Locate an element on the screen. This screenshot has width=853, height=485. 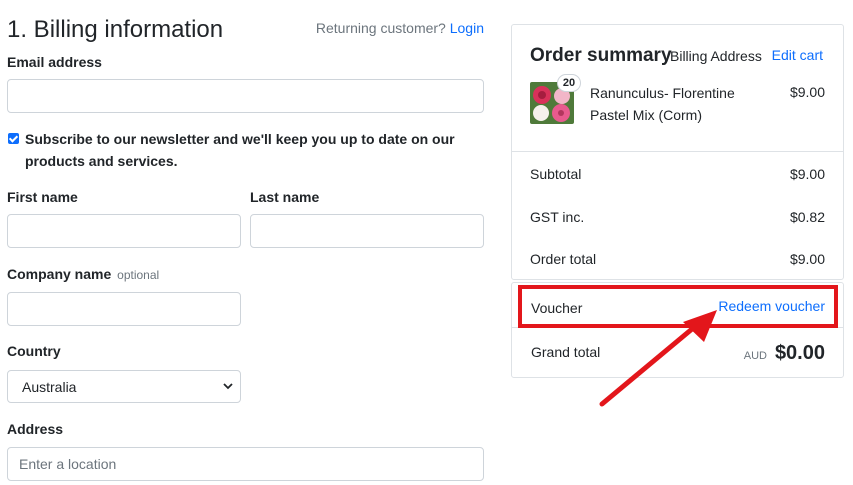
grand-total-value: $0.00 is located at coordinates (799, 353).